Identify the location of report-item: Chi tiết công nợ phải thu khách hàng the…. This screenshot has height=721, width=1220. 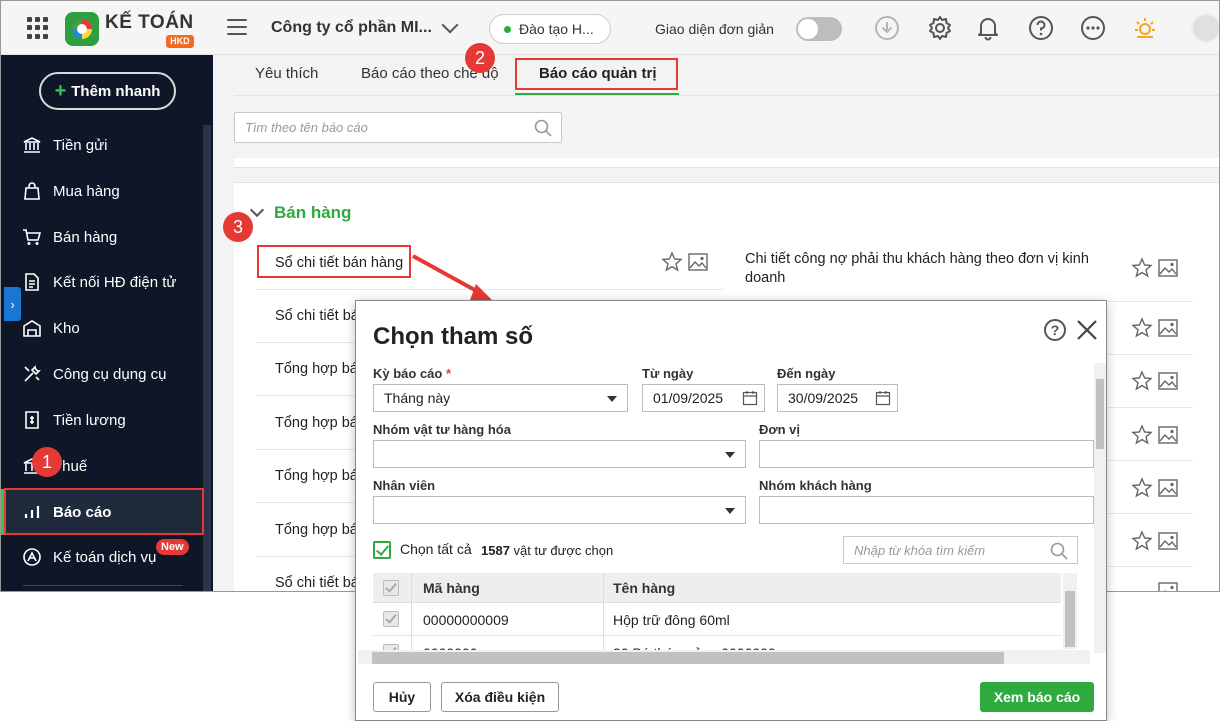
(930, 269).